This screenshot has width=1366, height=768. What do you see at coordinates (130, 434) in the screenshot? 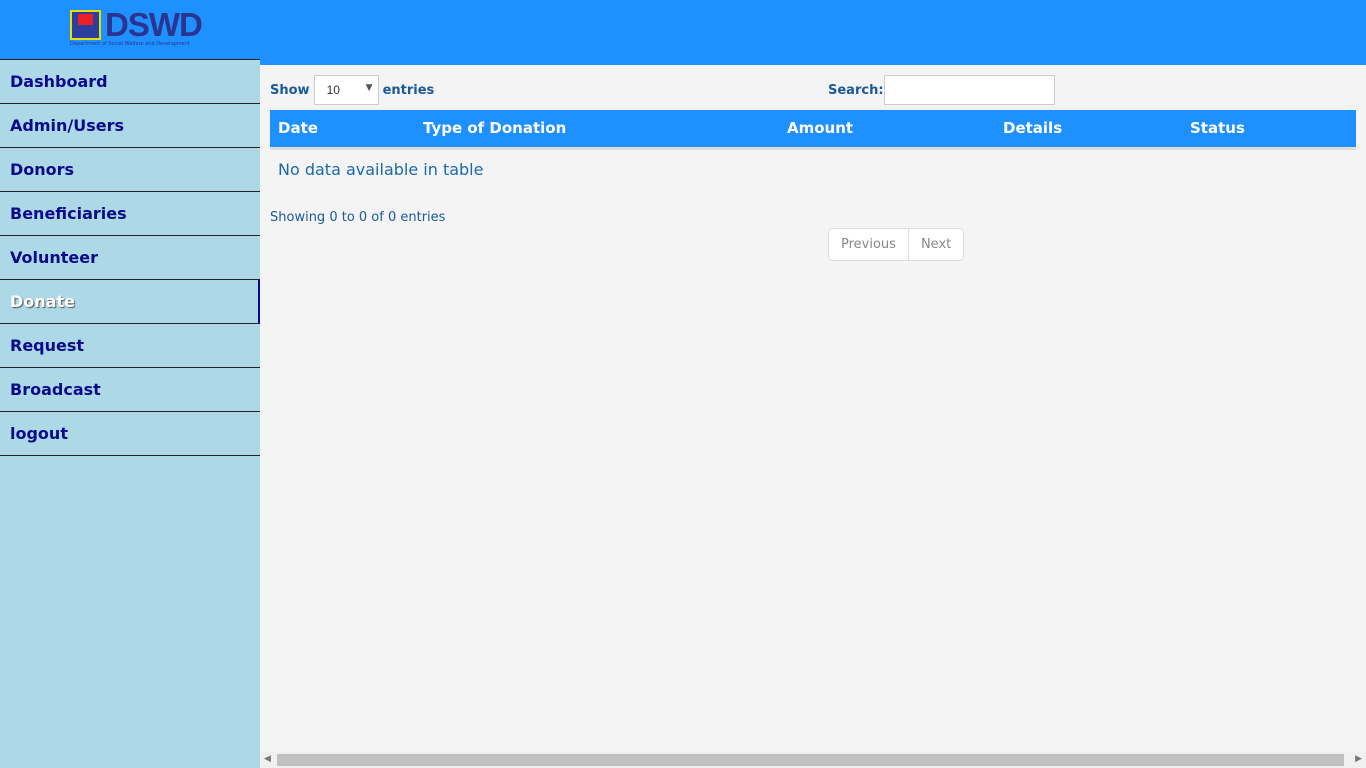
I see `sidebar-item-logout: logout` at bounding box center [130, 434].